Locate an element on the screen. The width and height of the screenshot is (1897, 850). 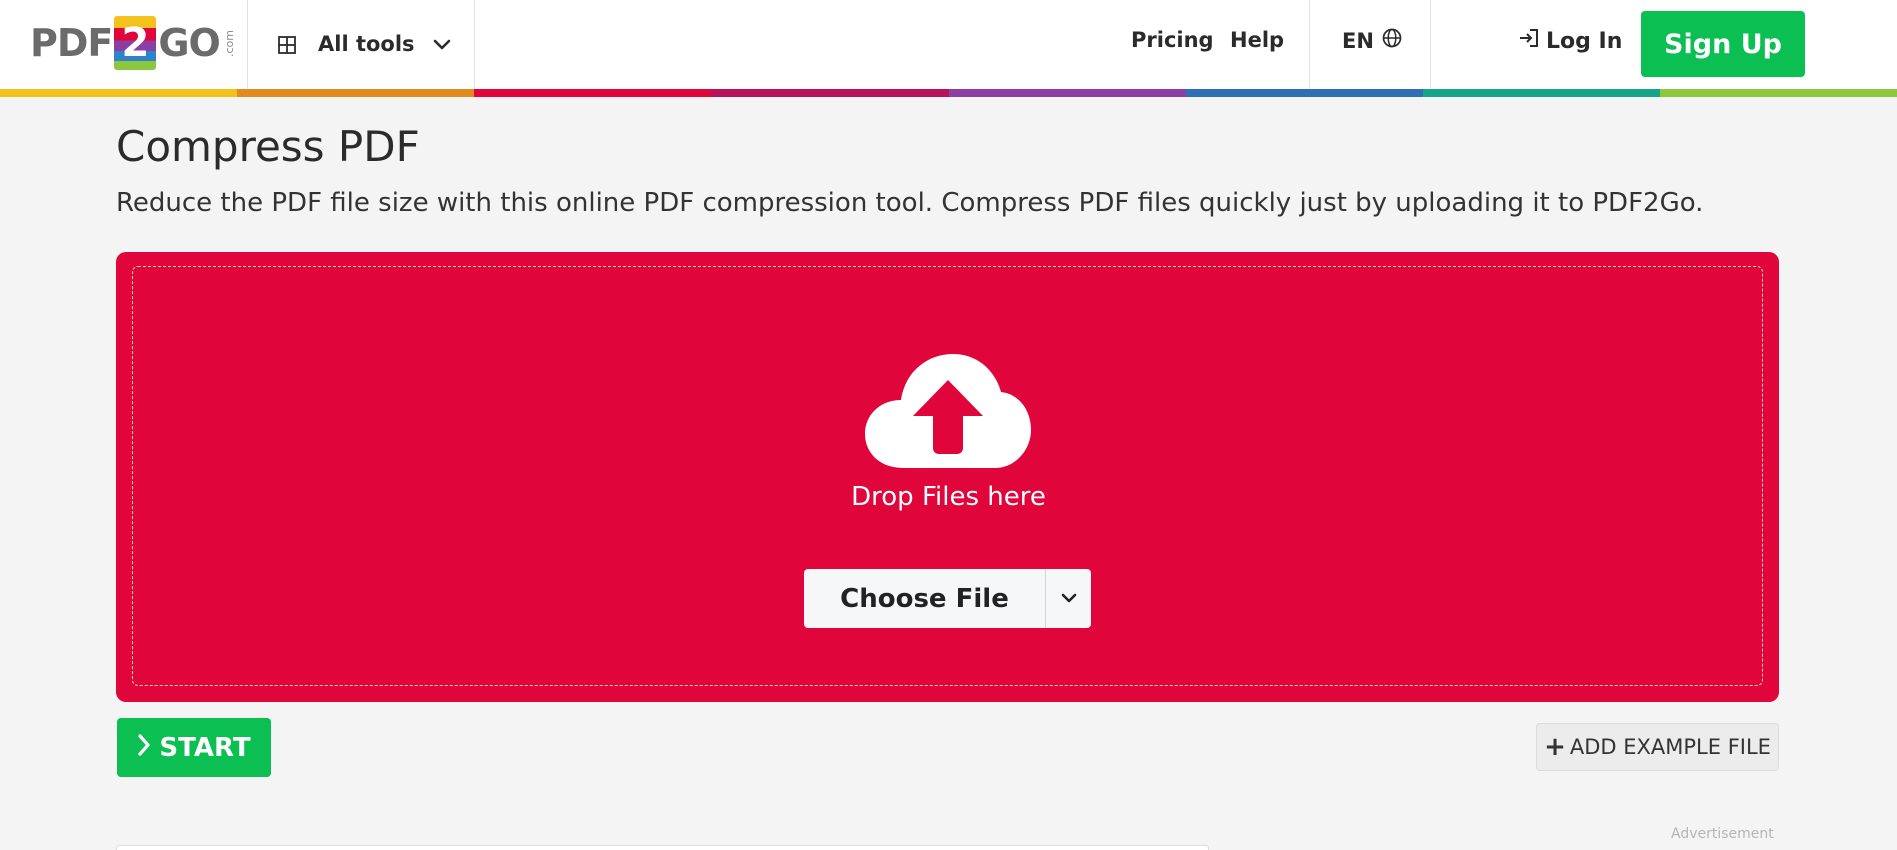
choose-file-source-dropdown is located at coordinates (1068, 598).